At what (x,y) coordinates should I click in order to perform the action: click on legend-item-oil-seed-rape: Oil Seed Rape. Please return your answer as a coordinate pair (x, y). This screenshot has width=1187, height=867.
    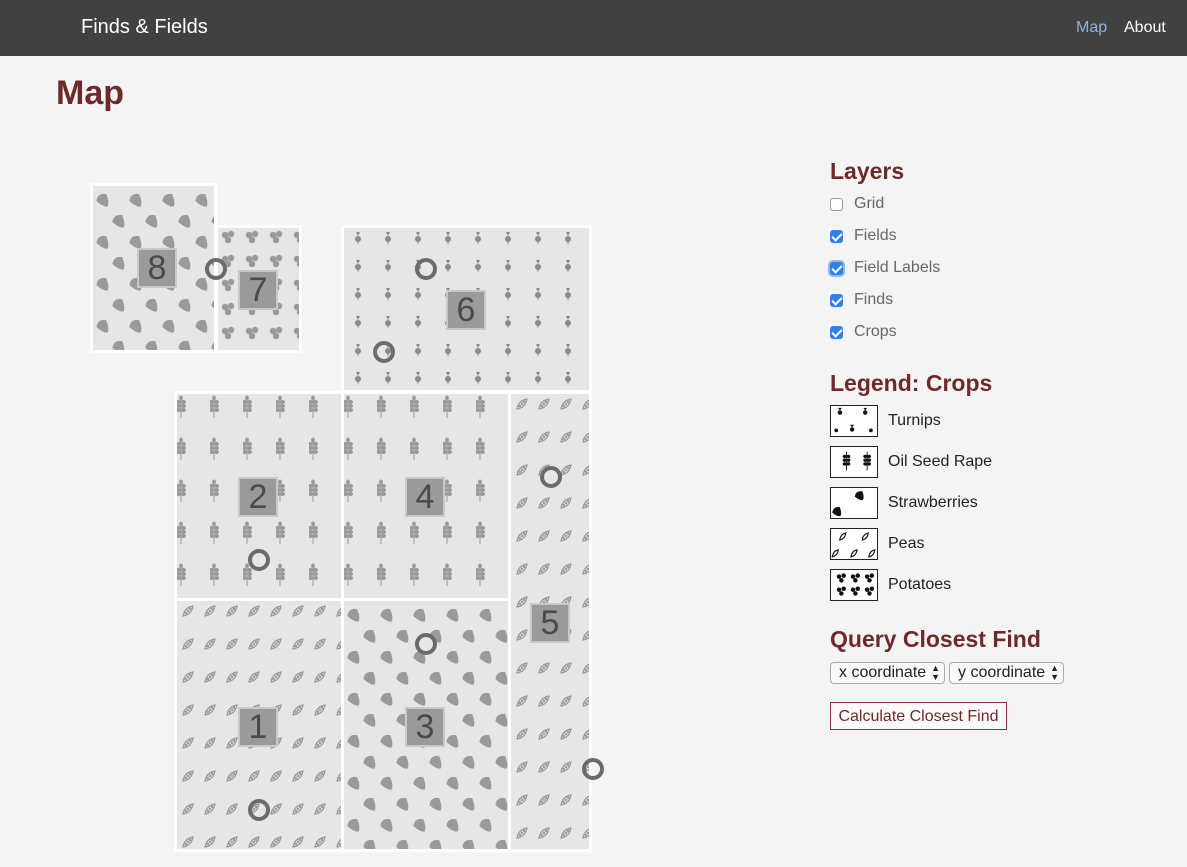
    Looking at the image, I should click on (911, 462).